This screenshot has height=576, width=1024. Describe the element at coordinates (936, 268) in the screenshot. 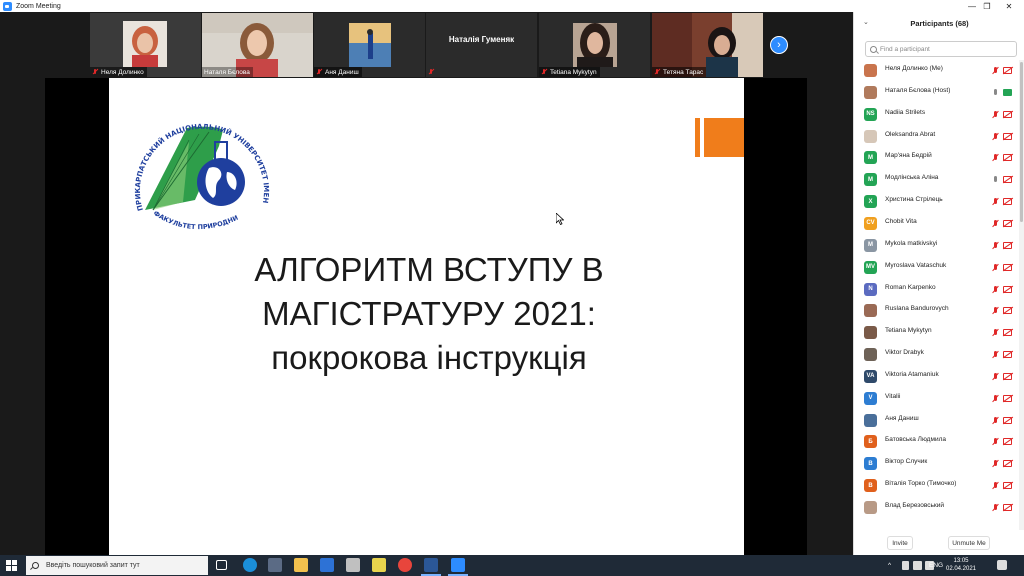

I see `participant-row: MV Myroslava Vataschuk` at that location.